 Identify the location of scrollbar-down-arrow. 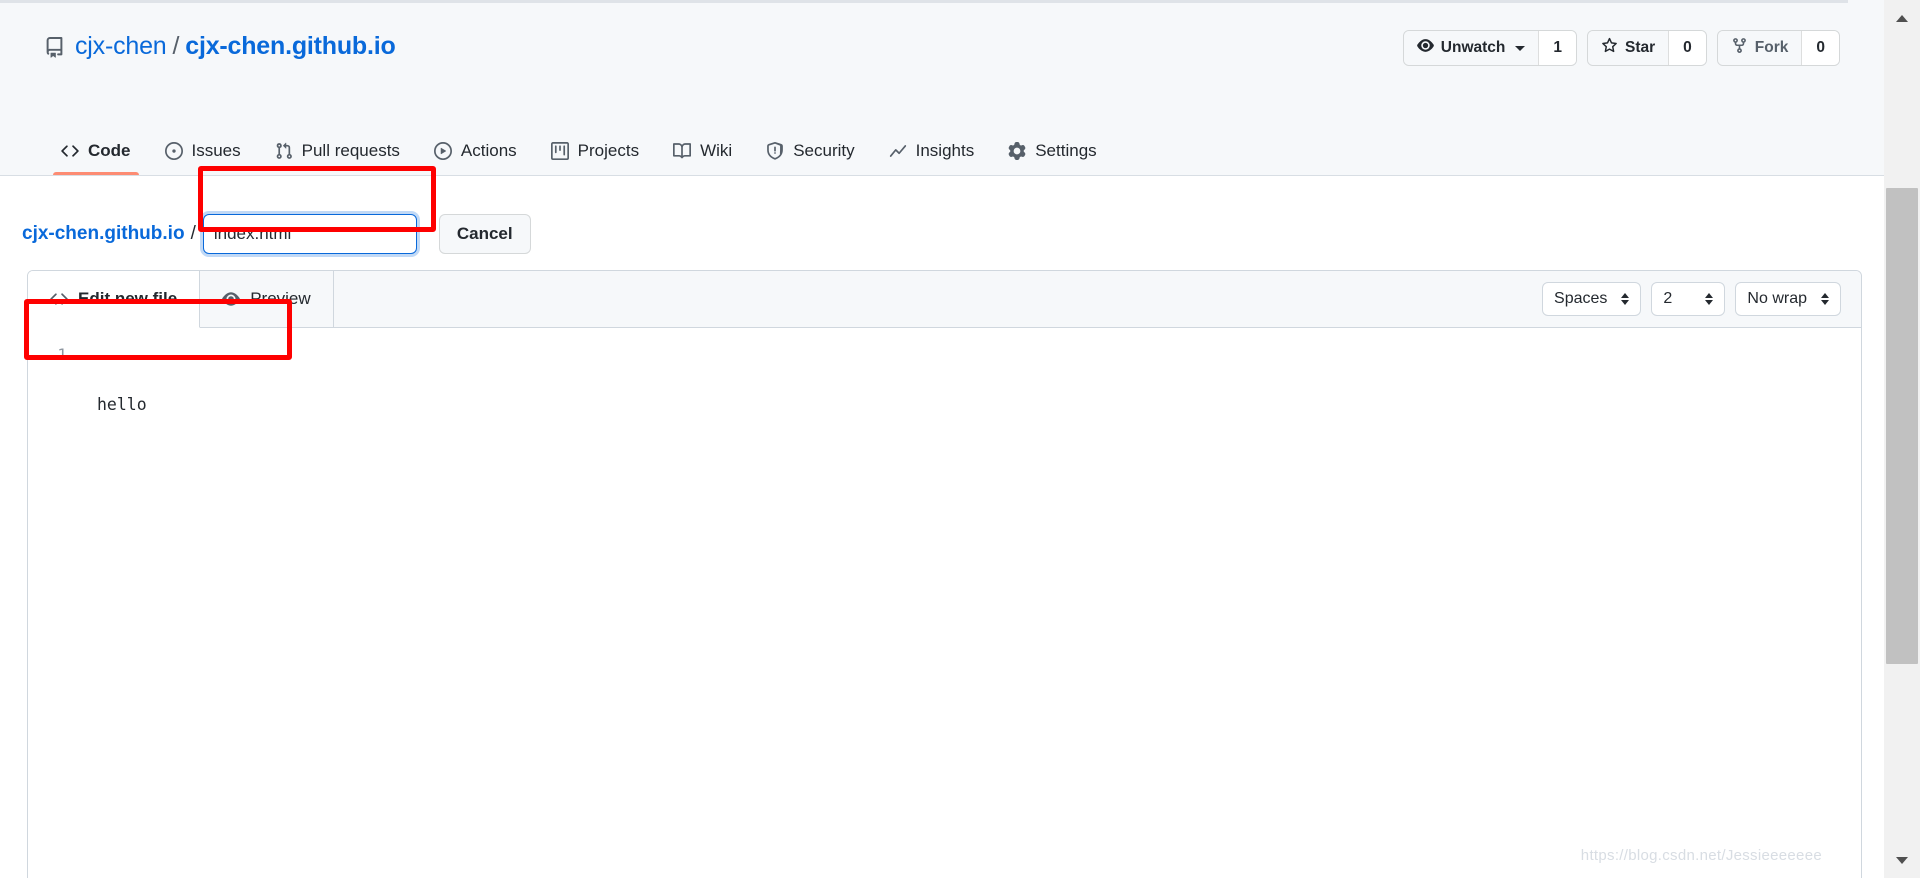
(1902, 860).